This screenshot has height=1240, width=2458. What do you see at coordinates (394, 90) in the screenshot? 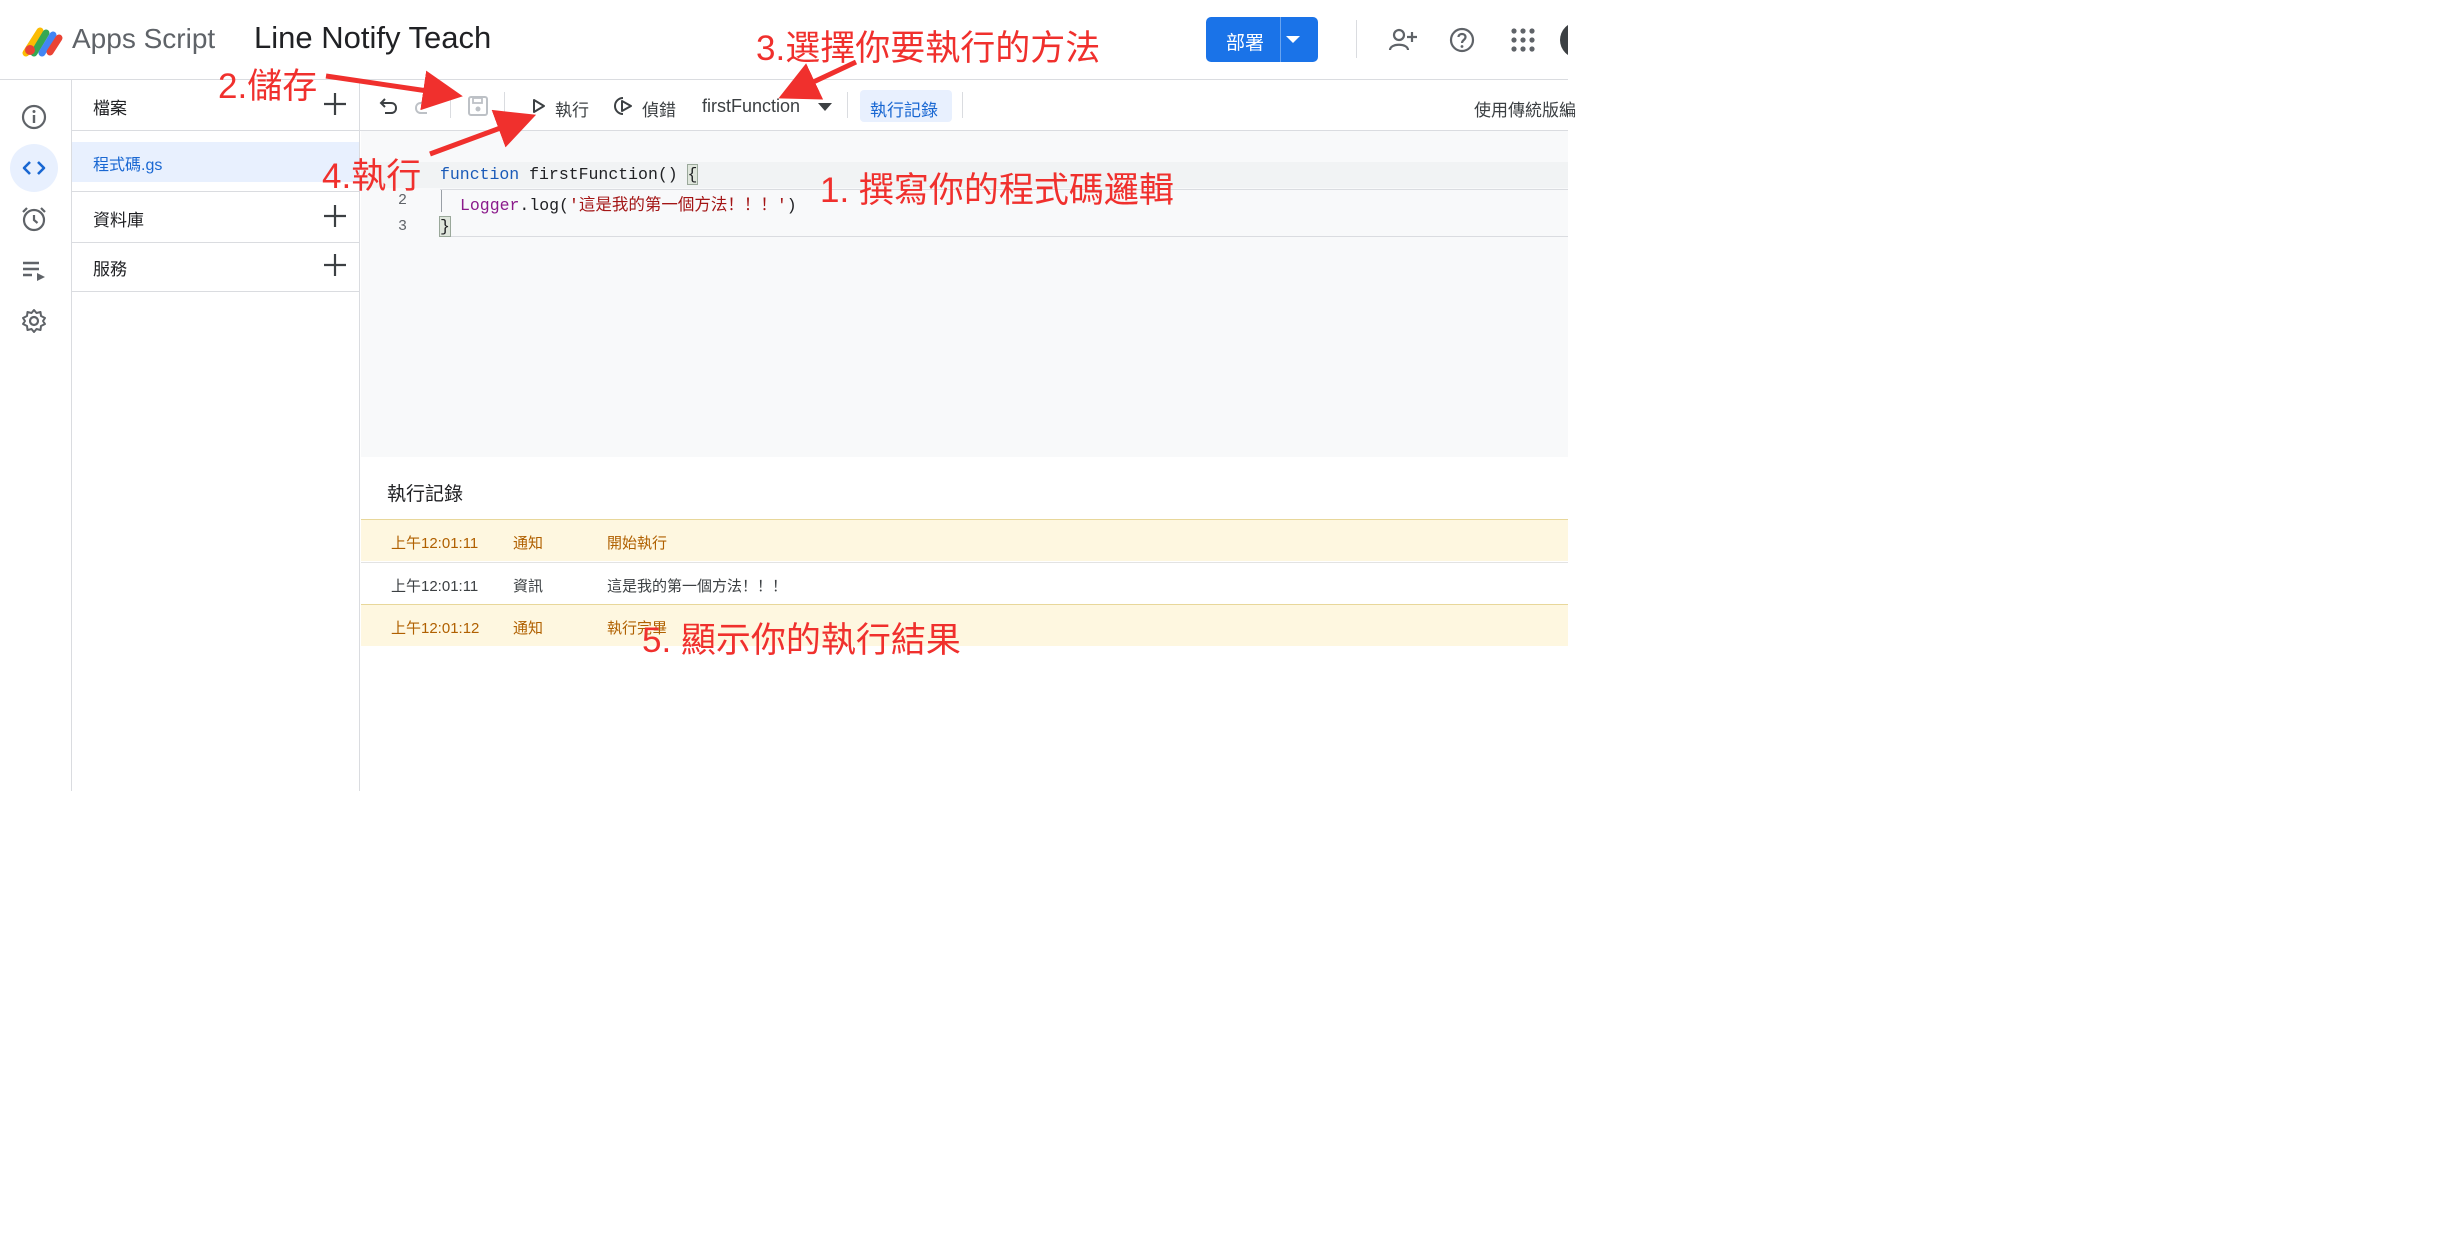
I see `arrow-to-save` at bounding box center [394, 90].